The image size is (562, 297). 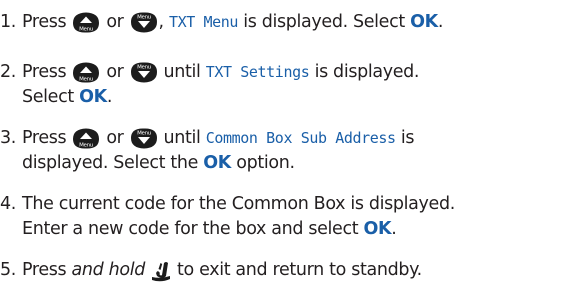 What do you see at coordinates (367, 72) in the screenshot?
I see `step-text: is displayed.` at bounding box center [367, 72].